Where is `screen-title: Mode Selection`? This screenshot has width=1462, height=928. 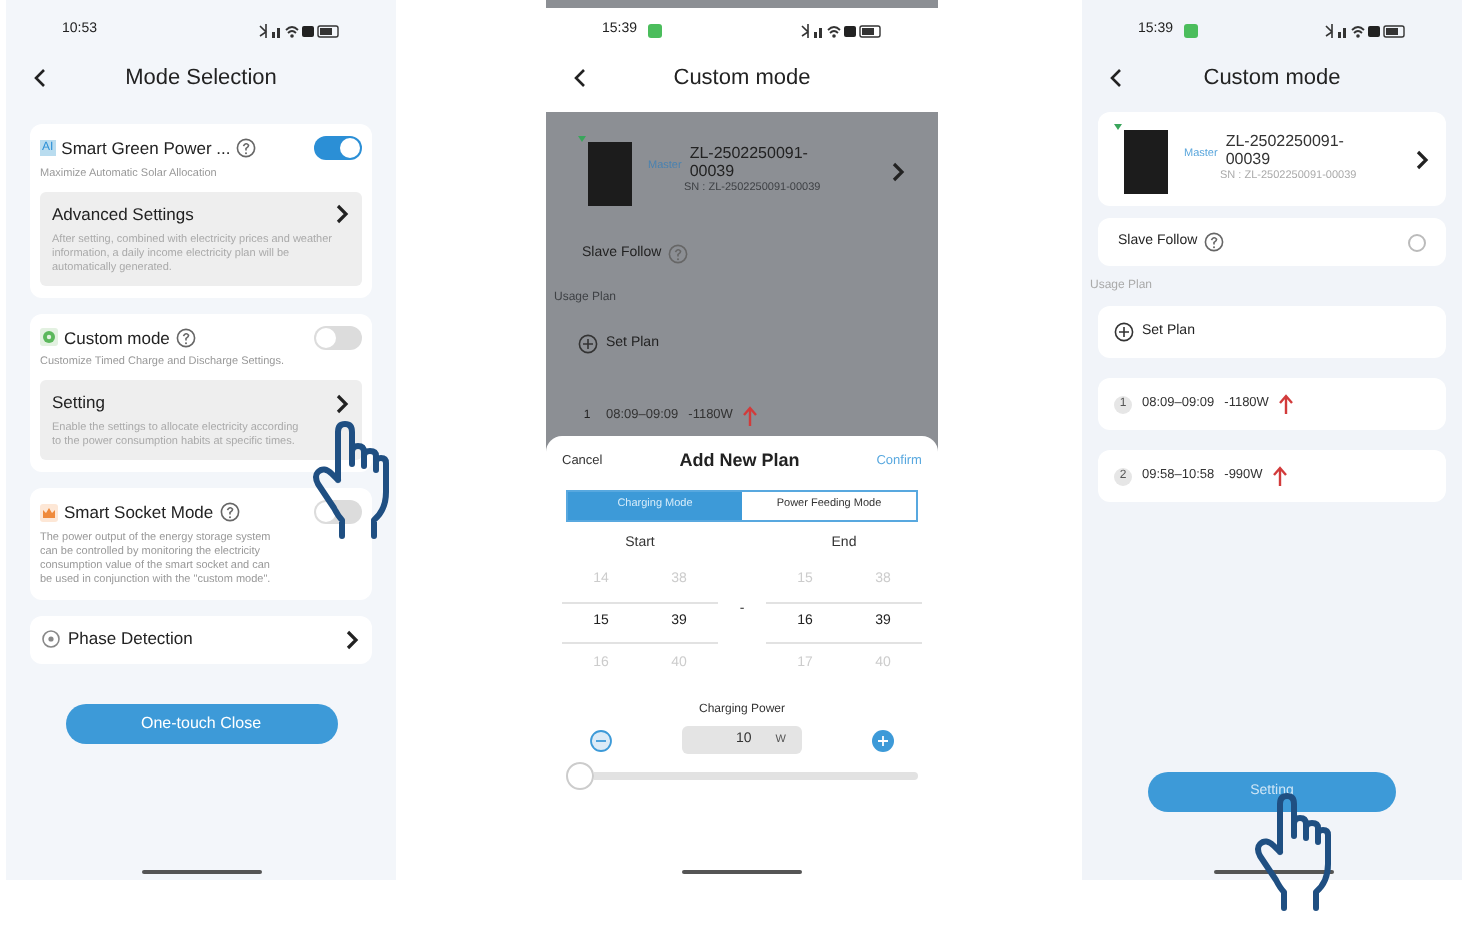 screen-title: Mode Selection is located at coordinates (201, 78).